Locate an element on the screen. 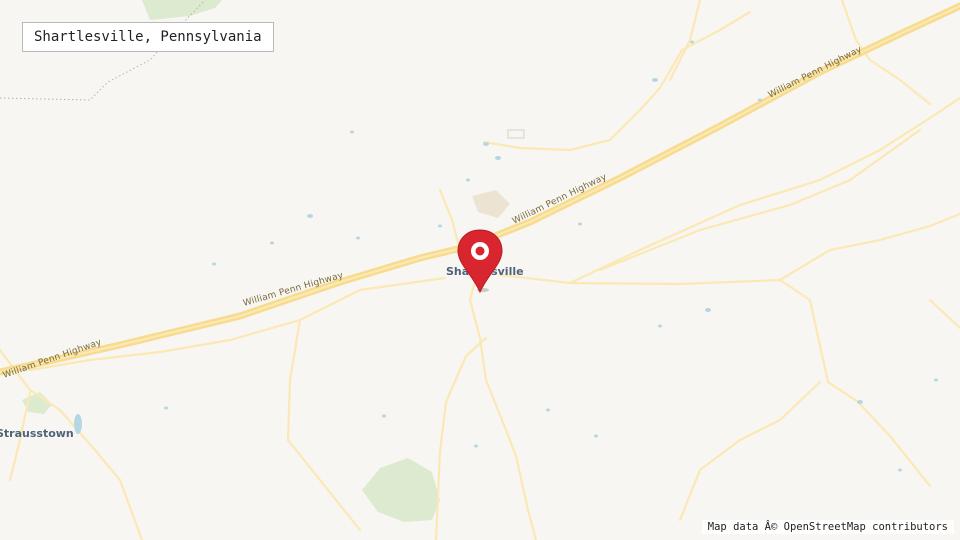 The image size is (960, 540). land-patch is located at coordinates (491, 204).